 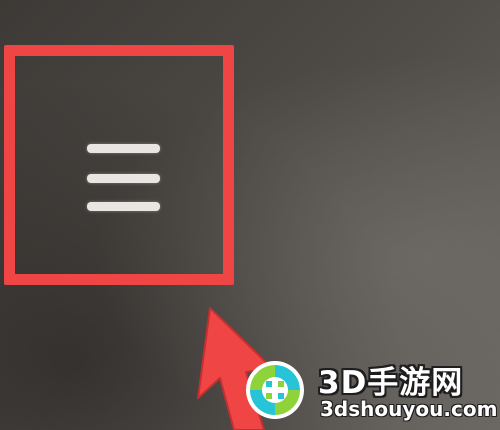 I want to click on watermark-title: 3D手游网, so click(x=391, y=383).